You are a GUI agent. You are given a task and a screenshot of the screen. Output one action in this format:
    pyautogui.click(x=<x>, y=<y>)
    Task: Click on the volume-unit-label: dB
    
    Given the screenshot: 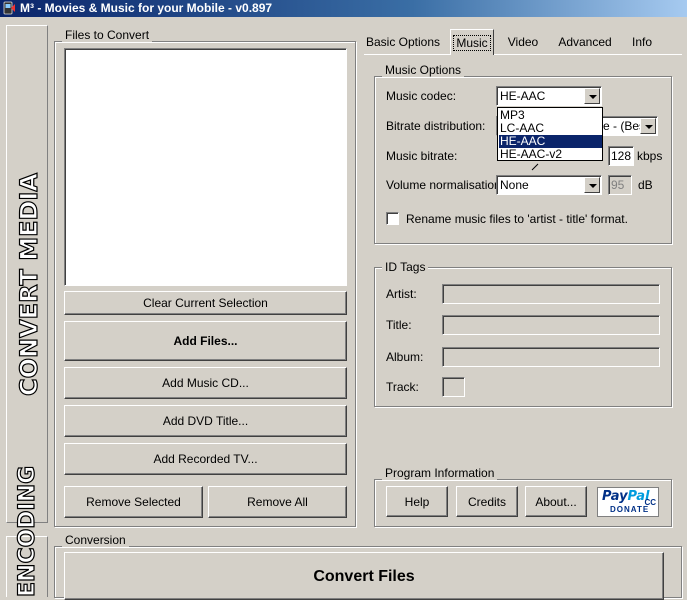 What is the action you would take?
    pyautogui.click(x=645, y=185)
    